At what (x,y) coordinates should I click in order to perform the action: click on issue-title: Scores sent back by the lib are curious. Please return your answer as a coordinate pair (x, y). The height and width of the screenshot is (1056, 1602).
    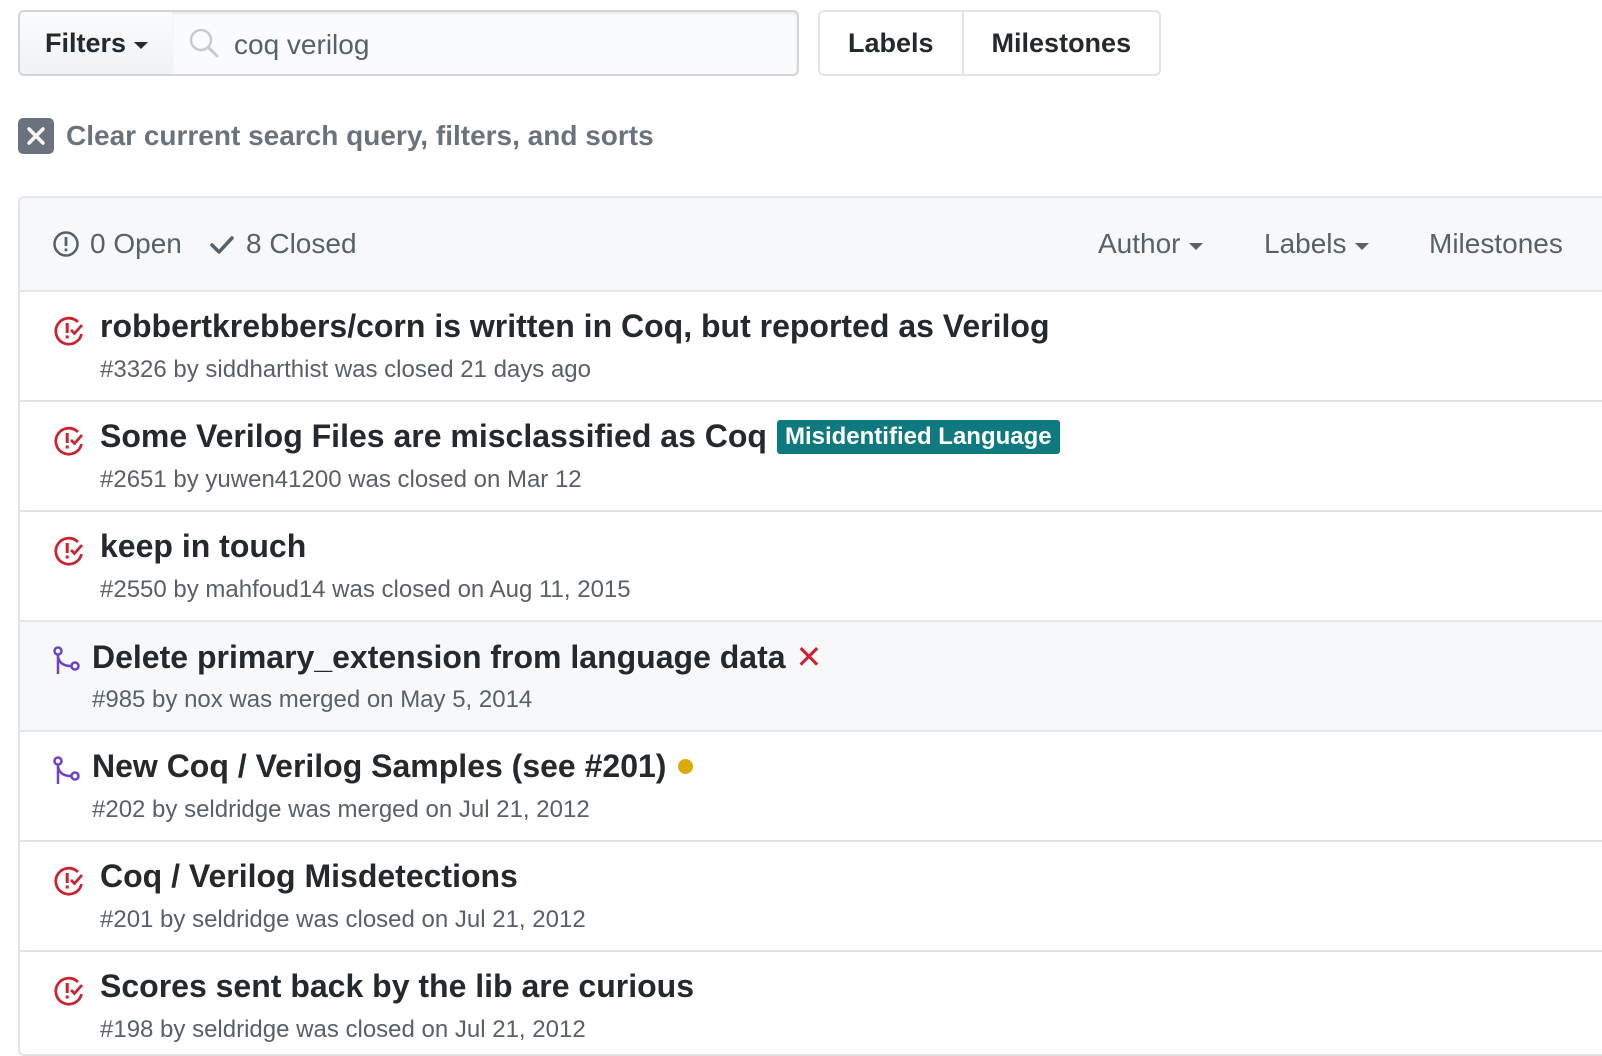
    Looking at the image, I should click on (397, 986).